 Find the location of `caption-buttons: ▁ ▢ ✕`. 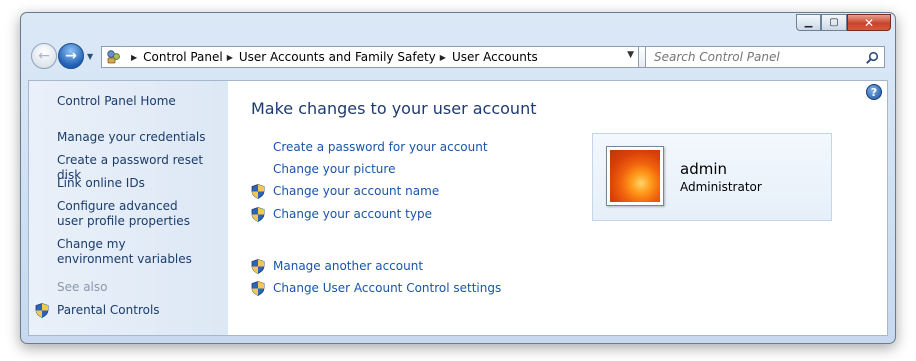

caption-buttons: ▁ ▢ ✕ is located at coordinates (843, 22).